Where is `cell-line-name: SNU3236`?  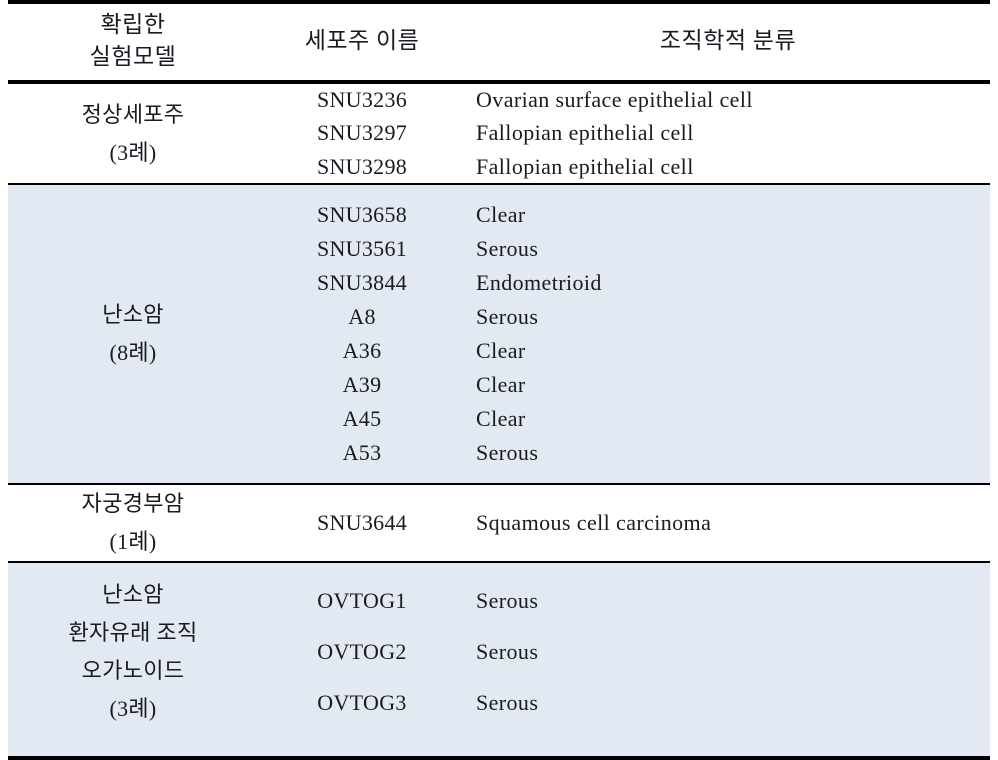
cell-line-name: SNU3236 is located at coordinates (362, 99).